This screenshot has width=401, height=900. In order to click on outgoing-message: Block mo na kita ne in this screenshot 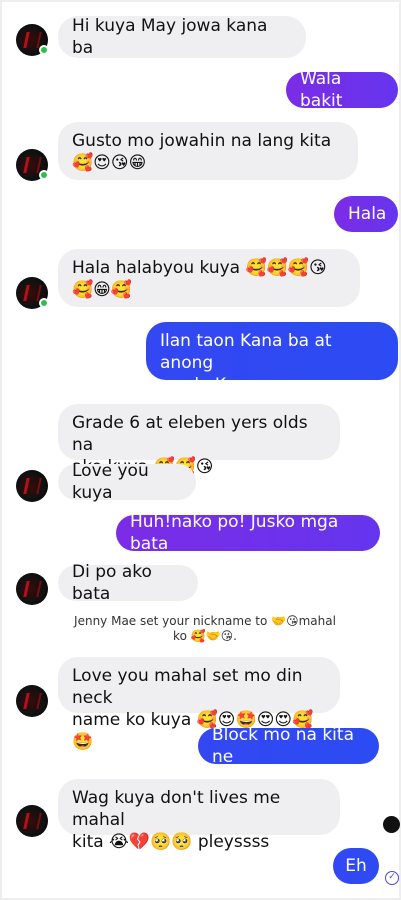, I will do `click(288, 746)`.